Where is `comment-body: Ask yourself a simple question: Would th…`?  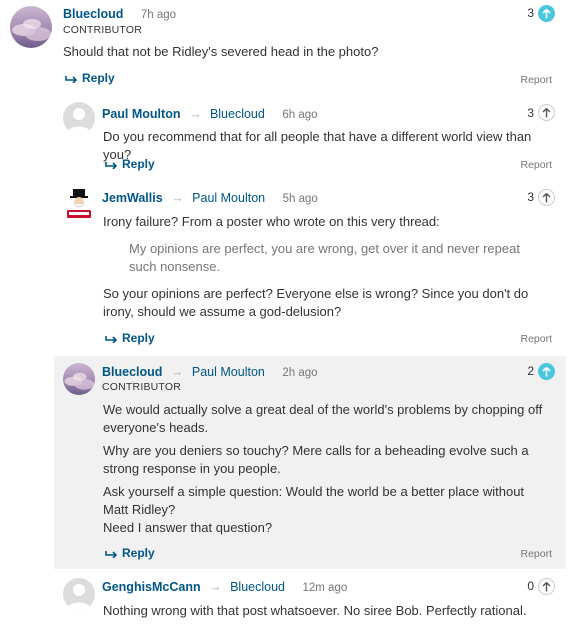 comment-body: Ask yourself a simple question: Would th… is located at coordinates (323, 510).